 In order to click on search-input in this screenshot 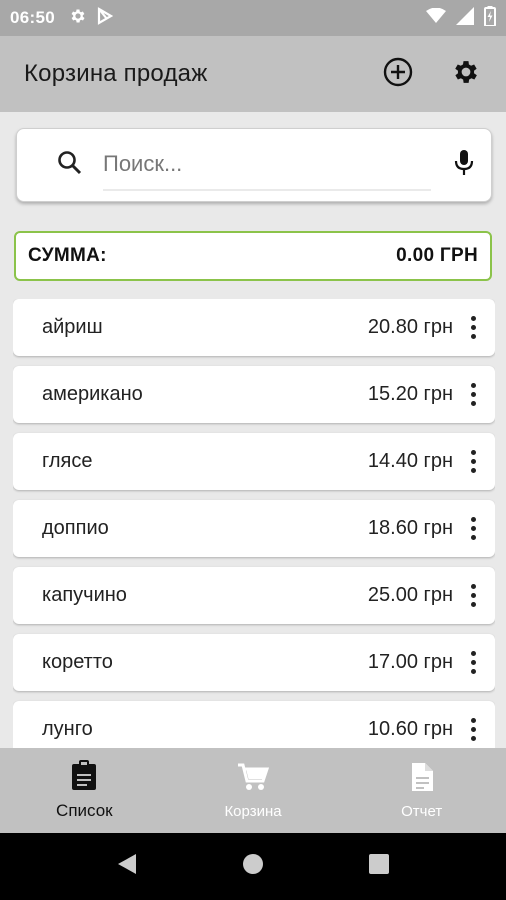, I will do `click(267, 165)`.